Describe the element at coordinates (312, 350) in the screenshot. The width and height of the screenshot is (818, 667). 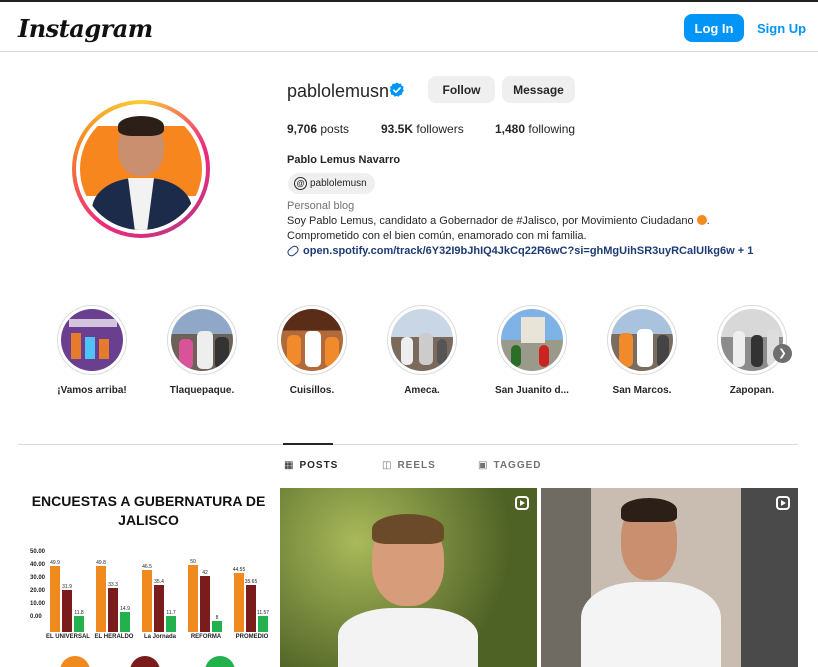
I see `highlight-item: Cuisillos.` at that location.